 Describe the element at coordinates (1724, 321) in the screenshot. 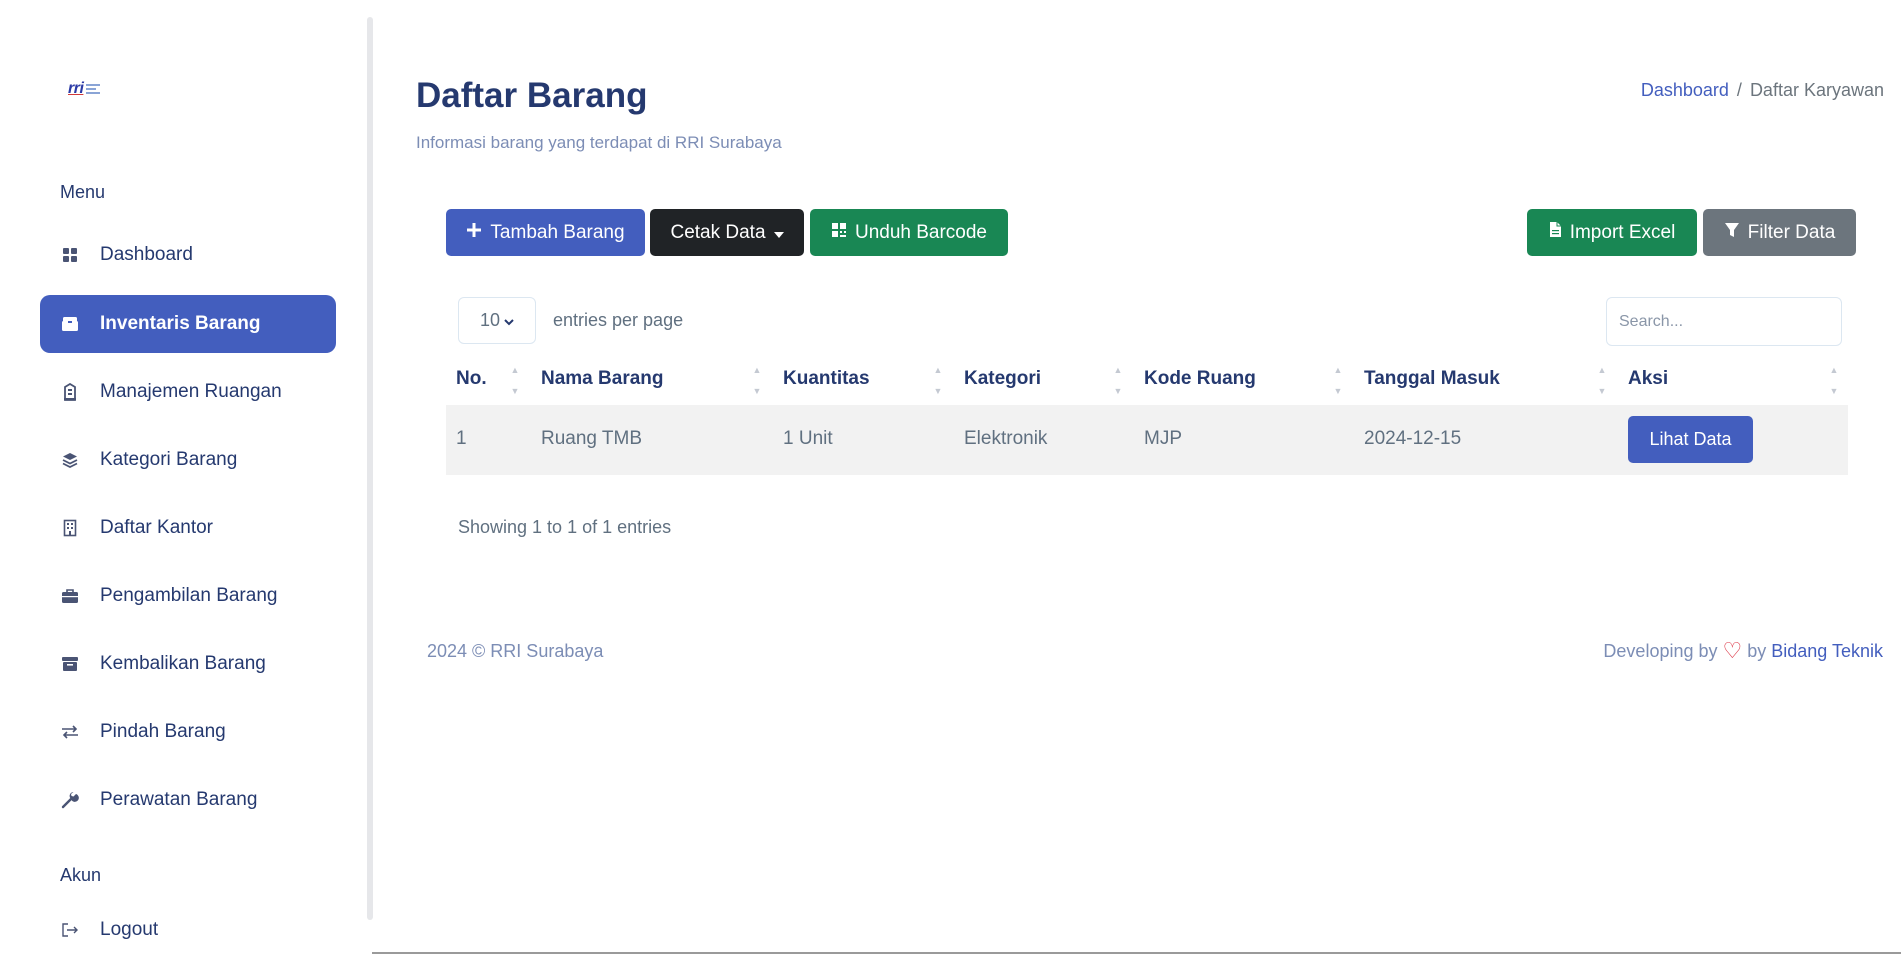

I see `search-input` at that location.